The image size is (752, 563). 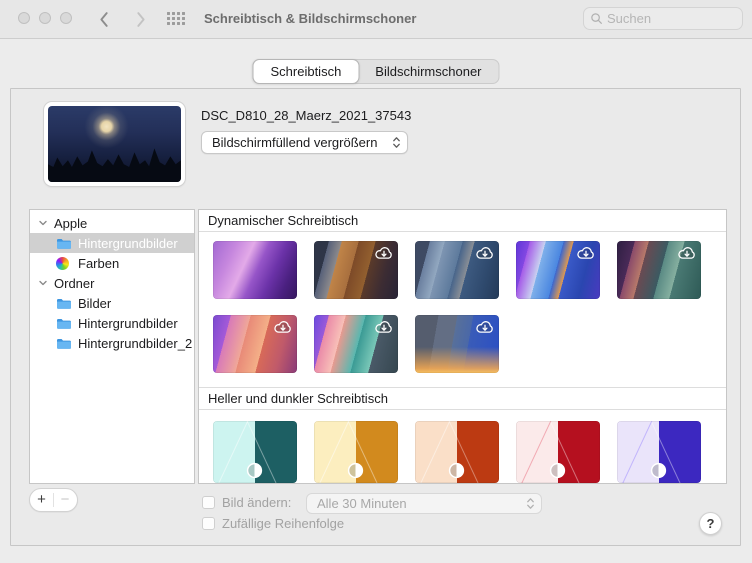 I want to click on forward-button, so click(x=141, y=19).